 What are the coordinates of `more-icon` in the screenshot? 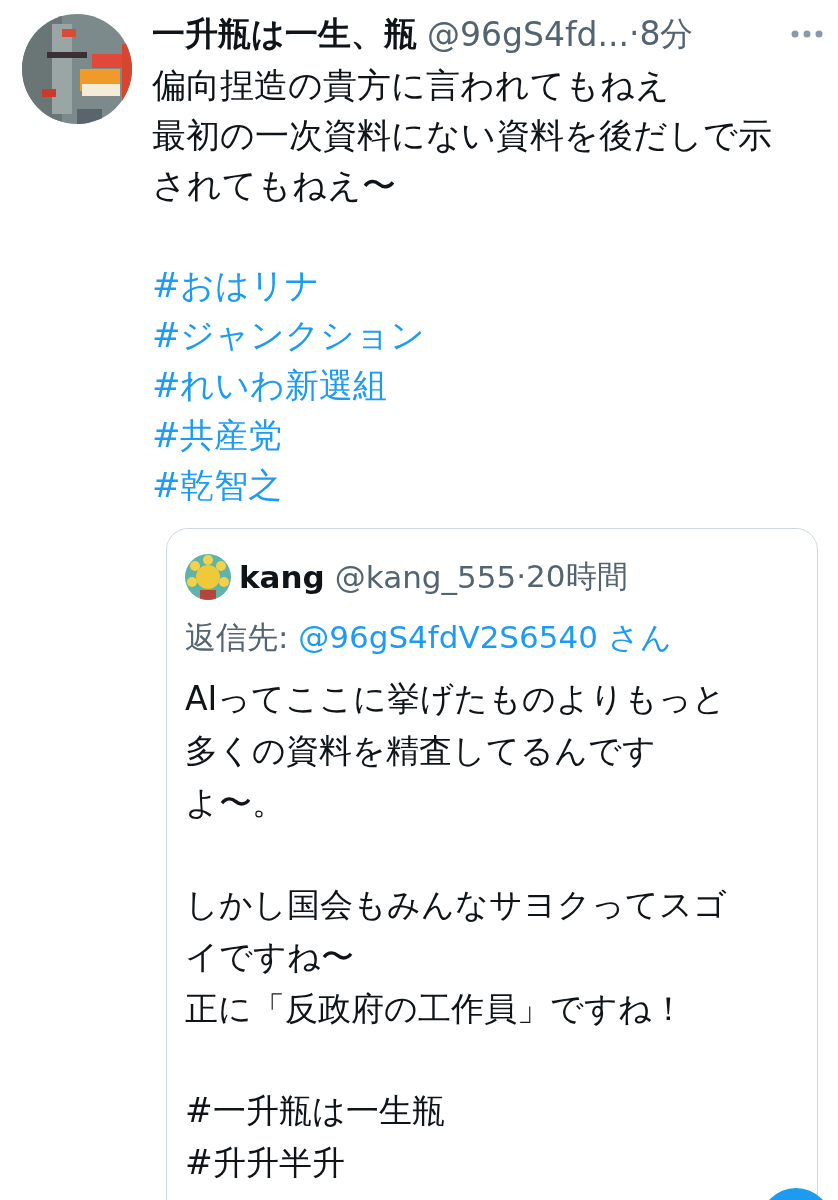 It's located at (807, 34).